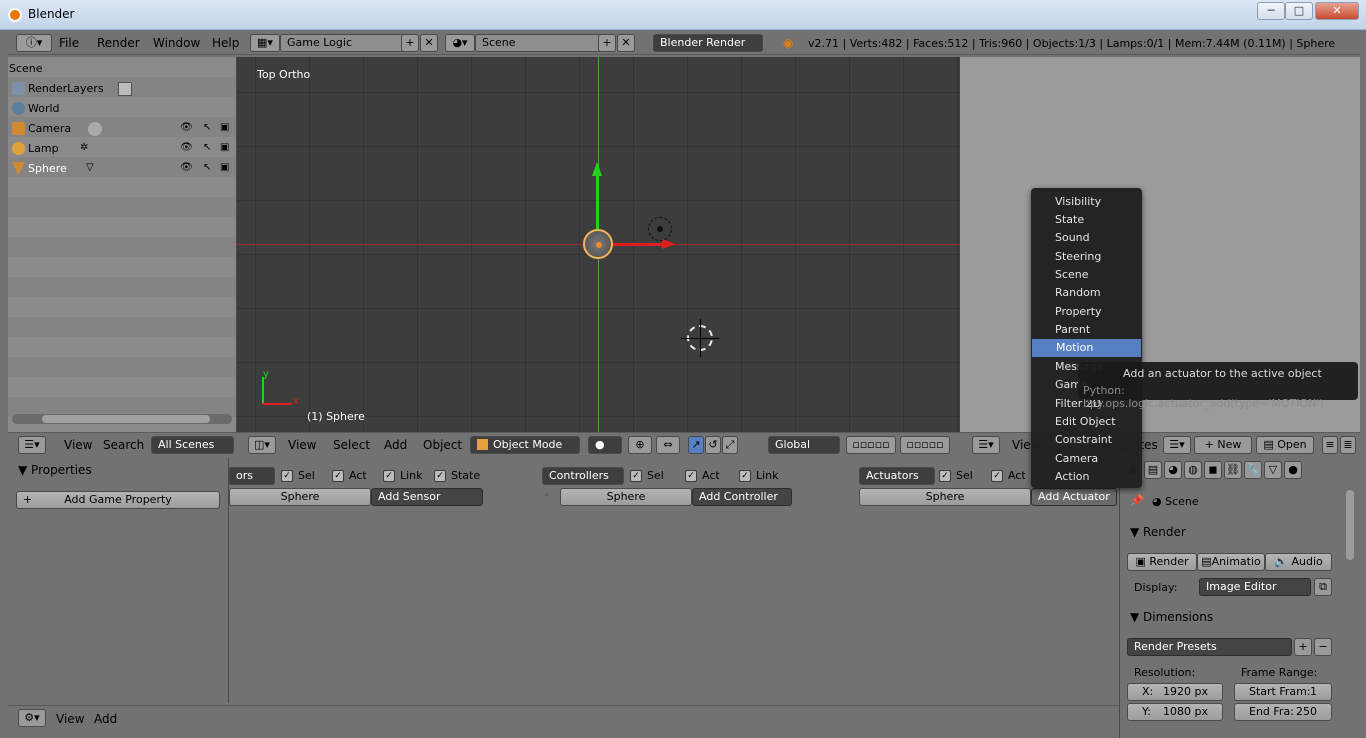 This screenshot has width=1366, height=738. Describe the element at coordinates (626, 497) in the screenshot. I see `controllers-object-label: Sphere` at that location.